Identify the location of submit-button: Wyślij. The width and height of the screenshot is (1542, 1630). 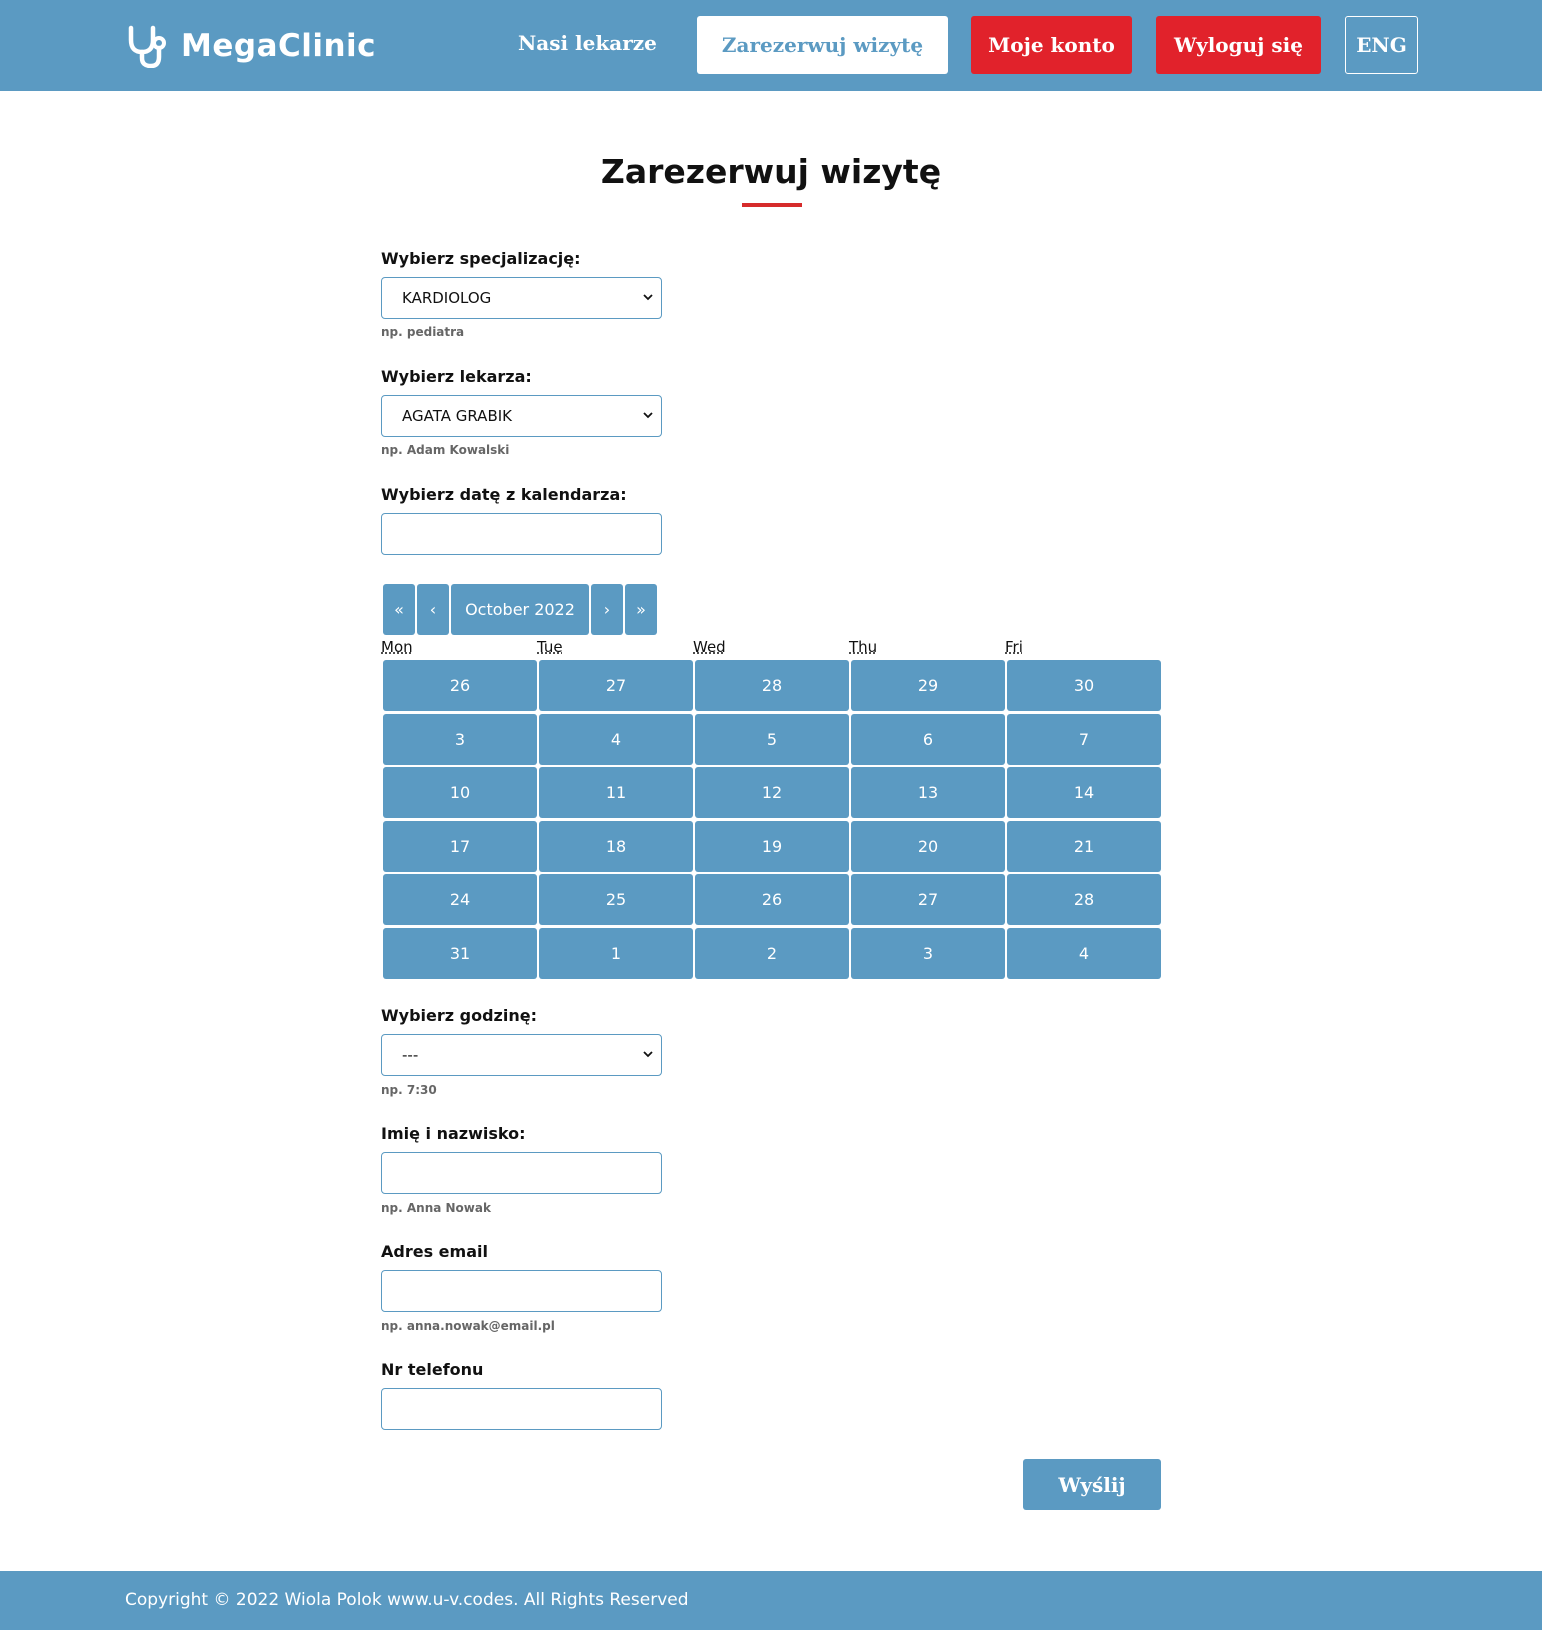
(1092, 1484).